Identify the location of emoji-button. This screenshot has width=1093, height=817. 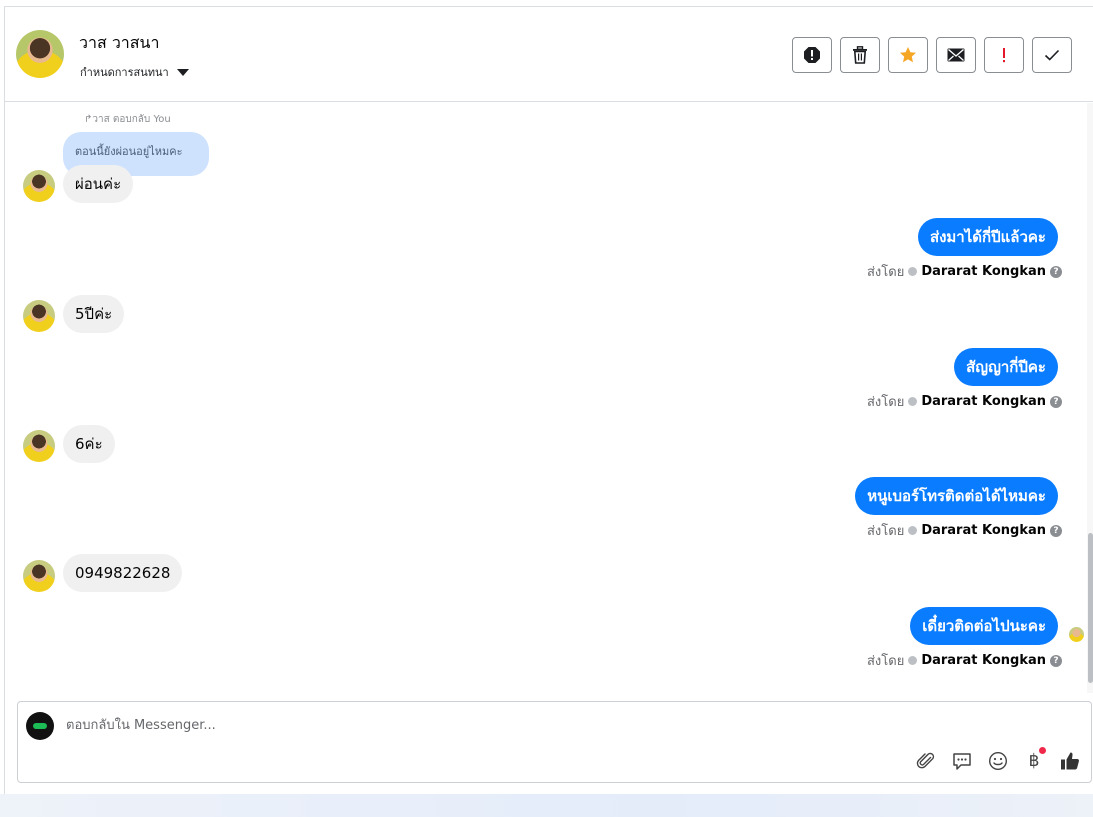
(998, 761).